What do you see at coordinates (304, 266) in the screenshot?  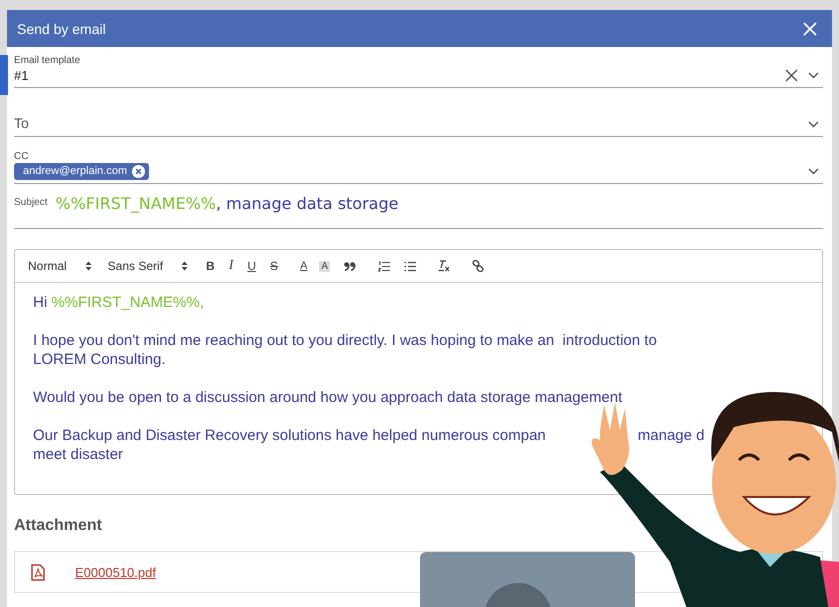 I see `color-button: A` at bounding box center [304, 266].